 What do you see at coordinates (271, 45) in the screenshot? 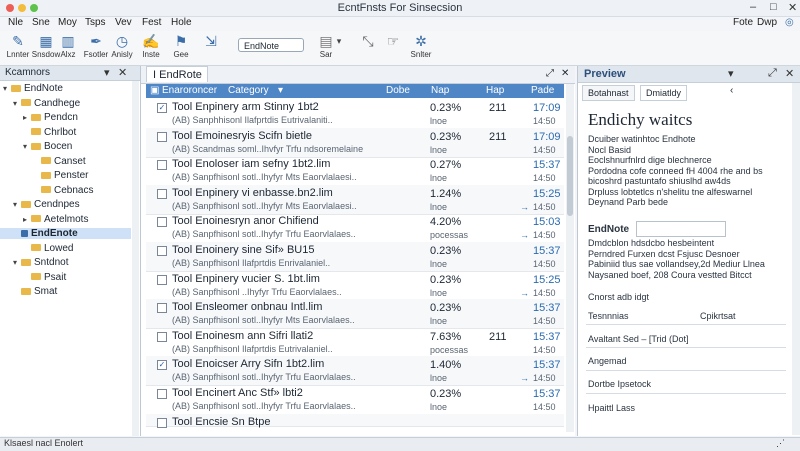
I see `library-select: EndNote` at bounding box center [271, 45].